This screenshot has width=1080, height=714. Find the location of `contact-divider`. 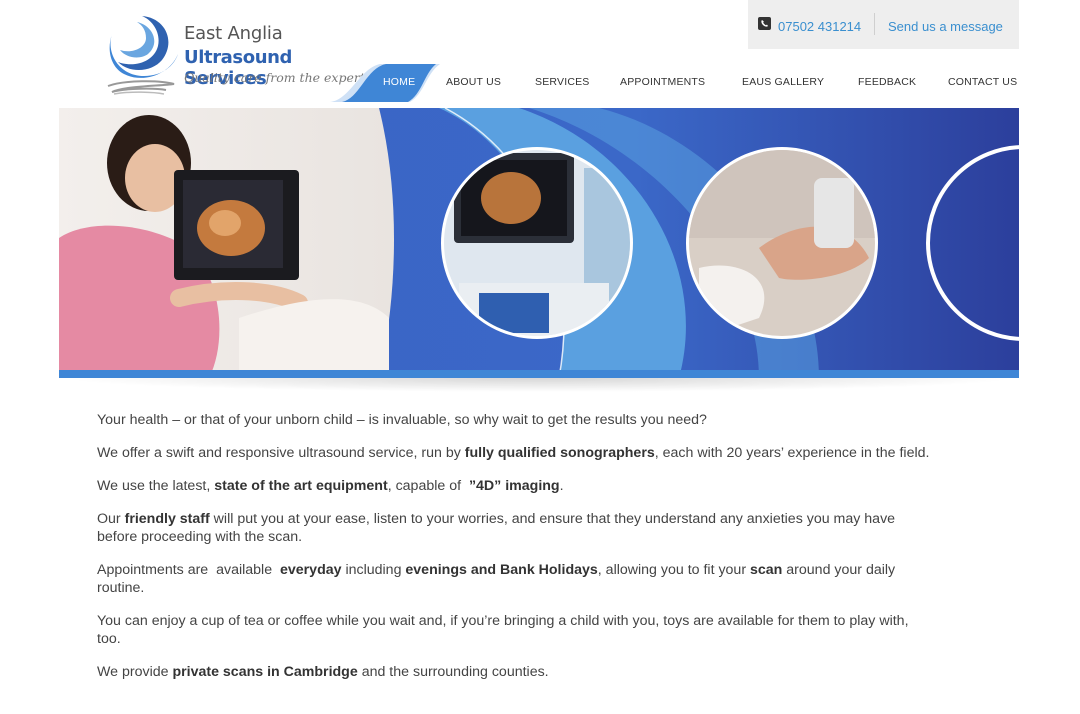

contact-divider is located at coordinates (874, 24).